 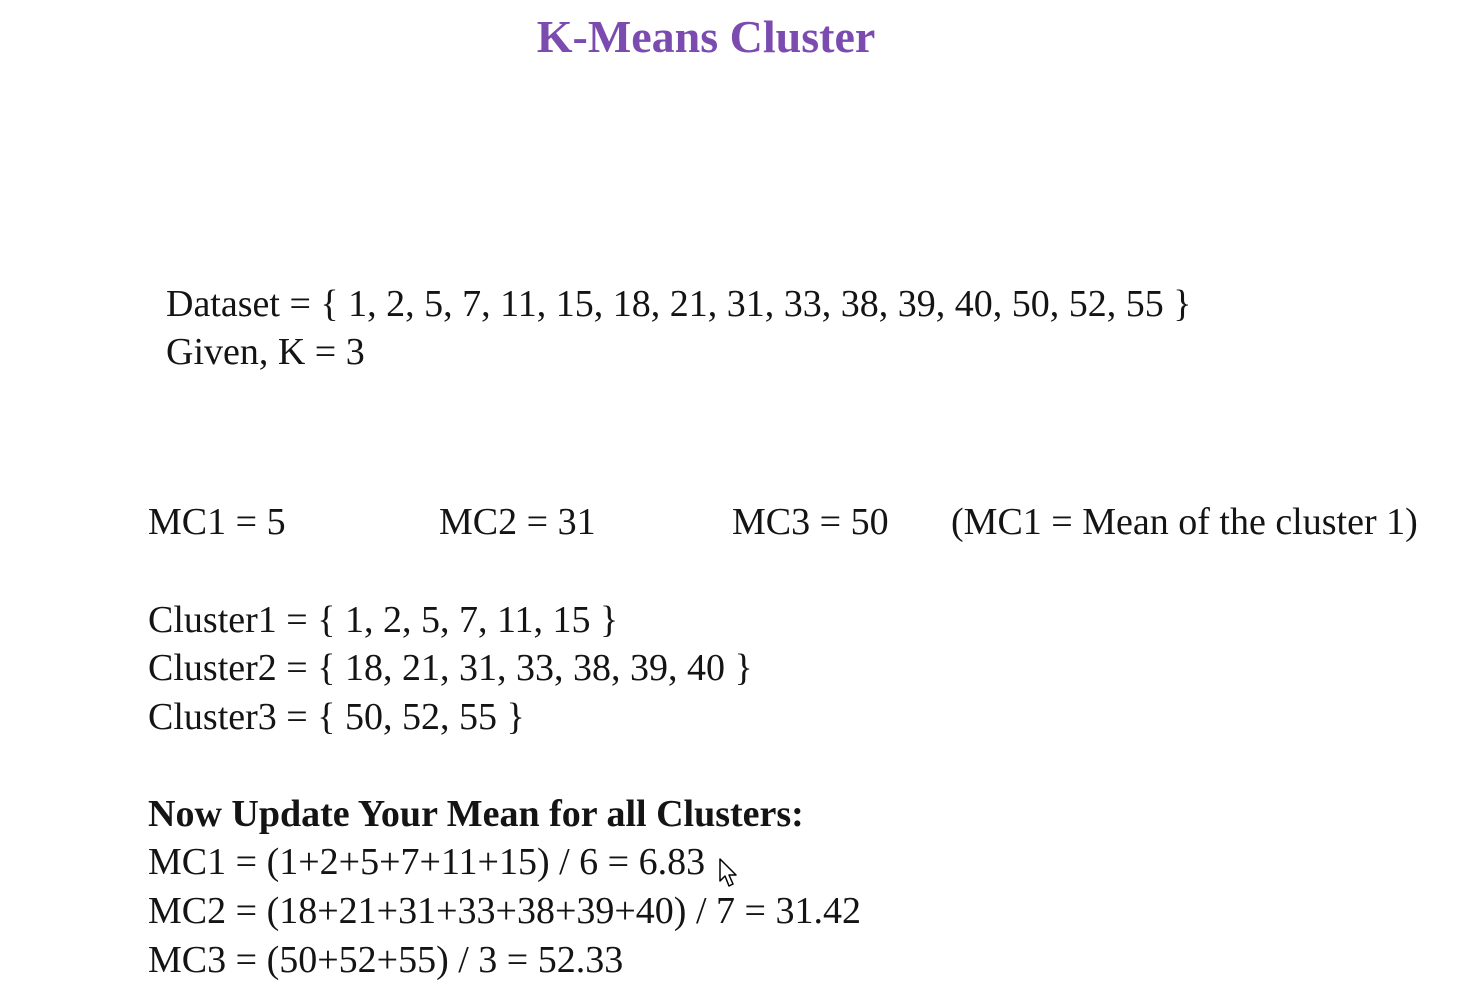 I want to click on initial-mean-mc1: MC1 = 5, so click(x=217, y=522).